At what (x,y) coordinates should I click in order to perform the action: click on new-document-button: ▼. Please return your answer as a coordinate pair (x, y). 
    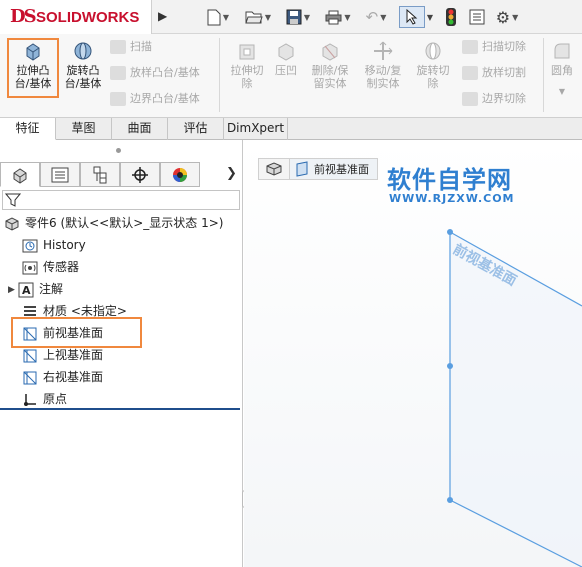
    Looking at the image, I should click on (218, 17).